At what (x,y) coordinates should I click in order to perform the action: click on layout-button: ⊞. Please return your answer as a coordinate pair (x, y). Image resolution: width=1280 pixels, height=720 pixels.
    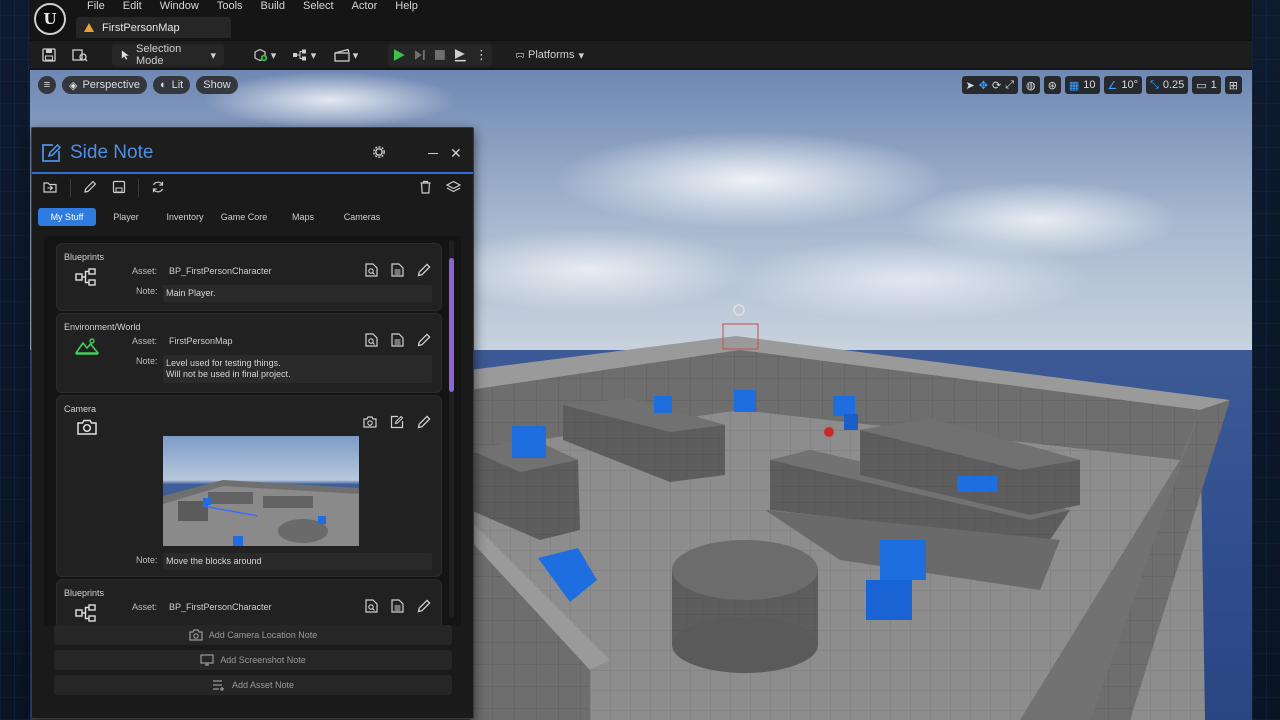
    Looking at the image, I should click on (1233, 85).